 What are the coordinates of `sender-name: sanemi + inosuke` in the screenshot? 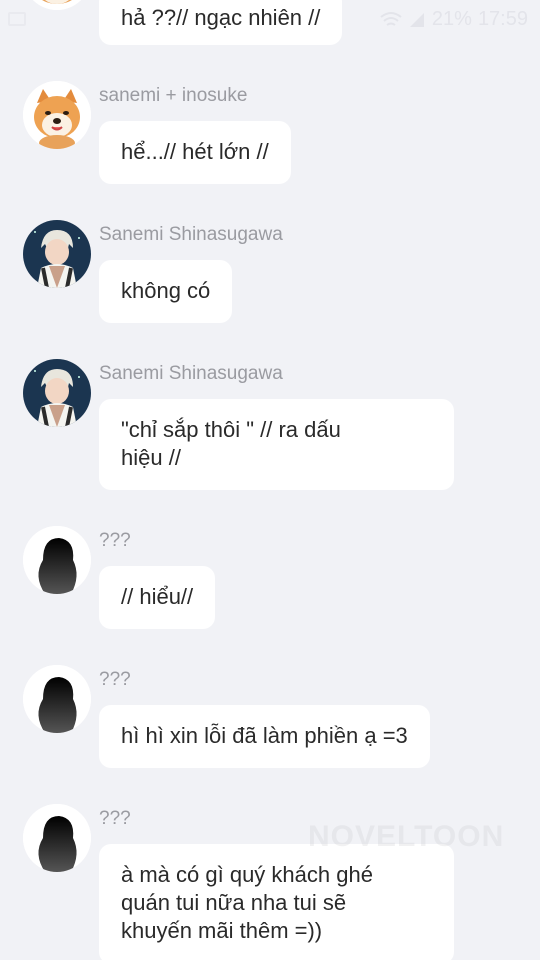 It's located at (173, 95).